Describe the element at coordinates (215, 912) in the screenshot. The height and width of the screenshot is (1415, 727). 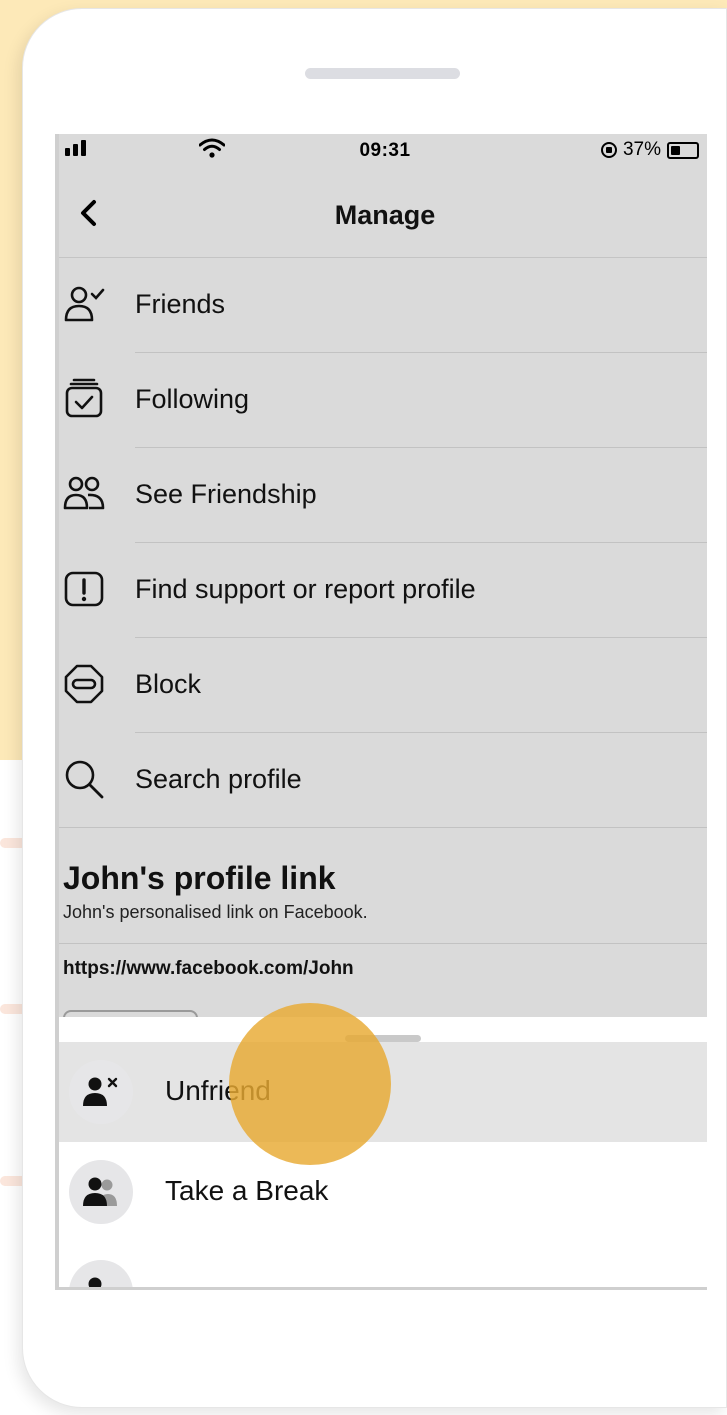
I see `profile-link-subtitle: John's personalised link on Facebook.` at that location.